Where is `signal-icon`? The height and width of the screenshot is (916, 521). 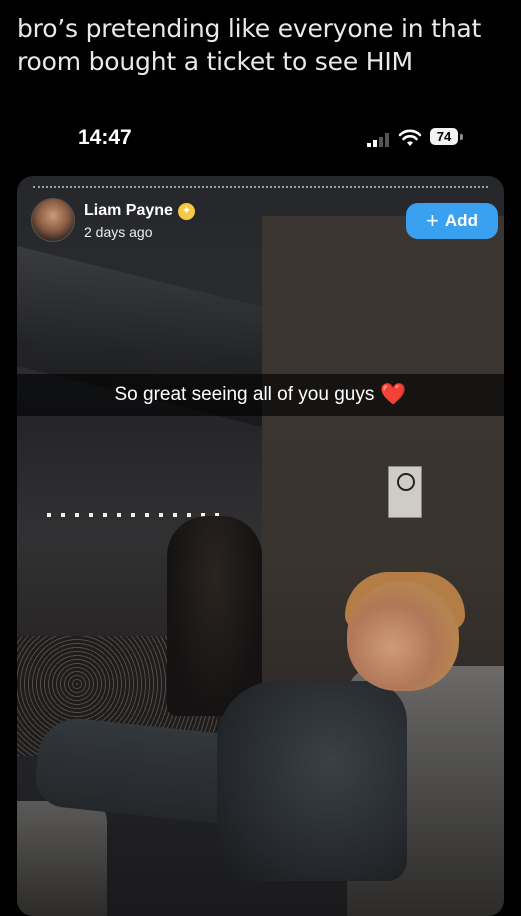 signal-icon is located at coordinates (378, 140).